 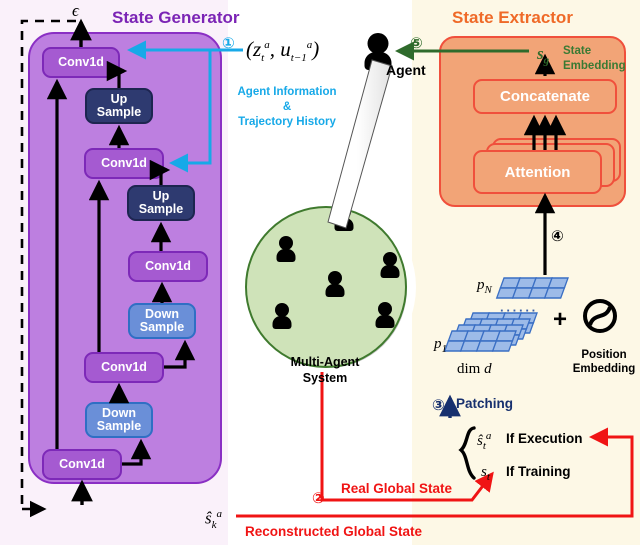 I want to click on step-2-marker: ②, so click(x=318, y=498).